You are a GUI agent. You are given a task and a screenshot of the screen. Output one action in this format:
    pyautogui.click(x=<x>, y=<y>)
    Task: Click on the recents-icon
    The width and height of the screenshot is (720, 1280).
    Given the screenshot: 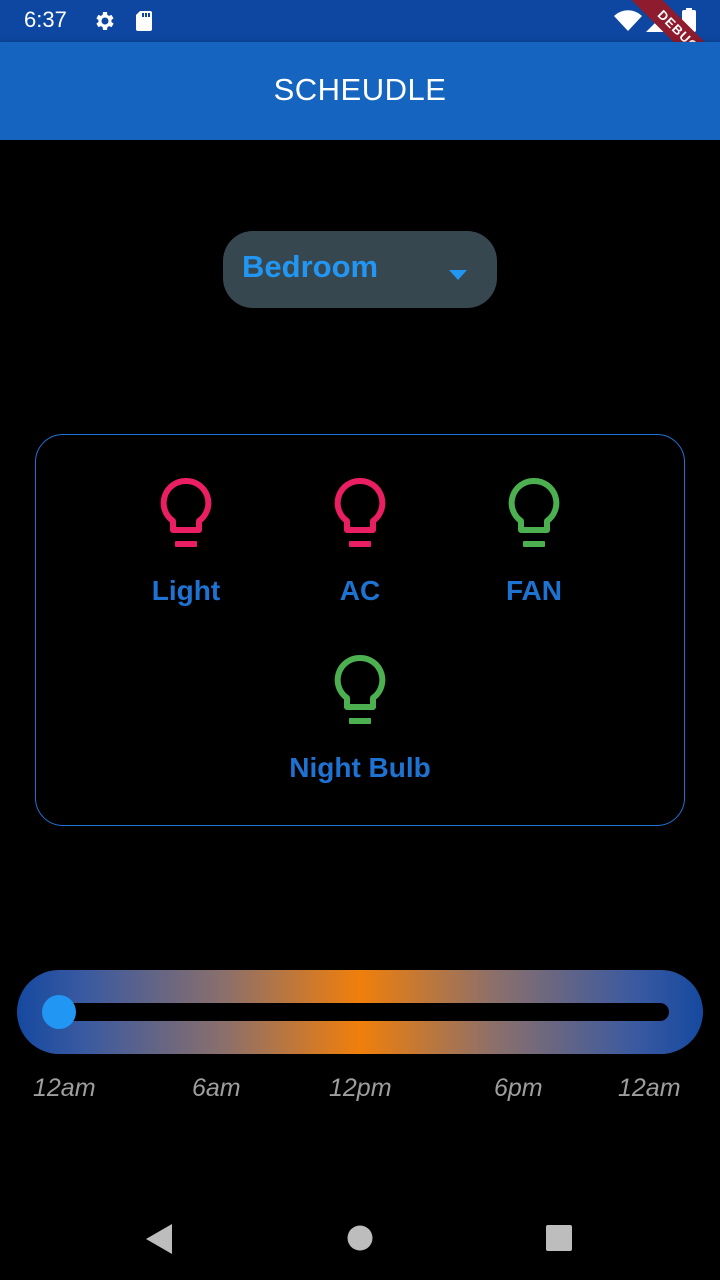 What is the action you would take?
    pyautogui.click(x=559, y=1240)
    